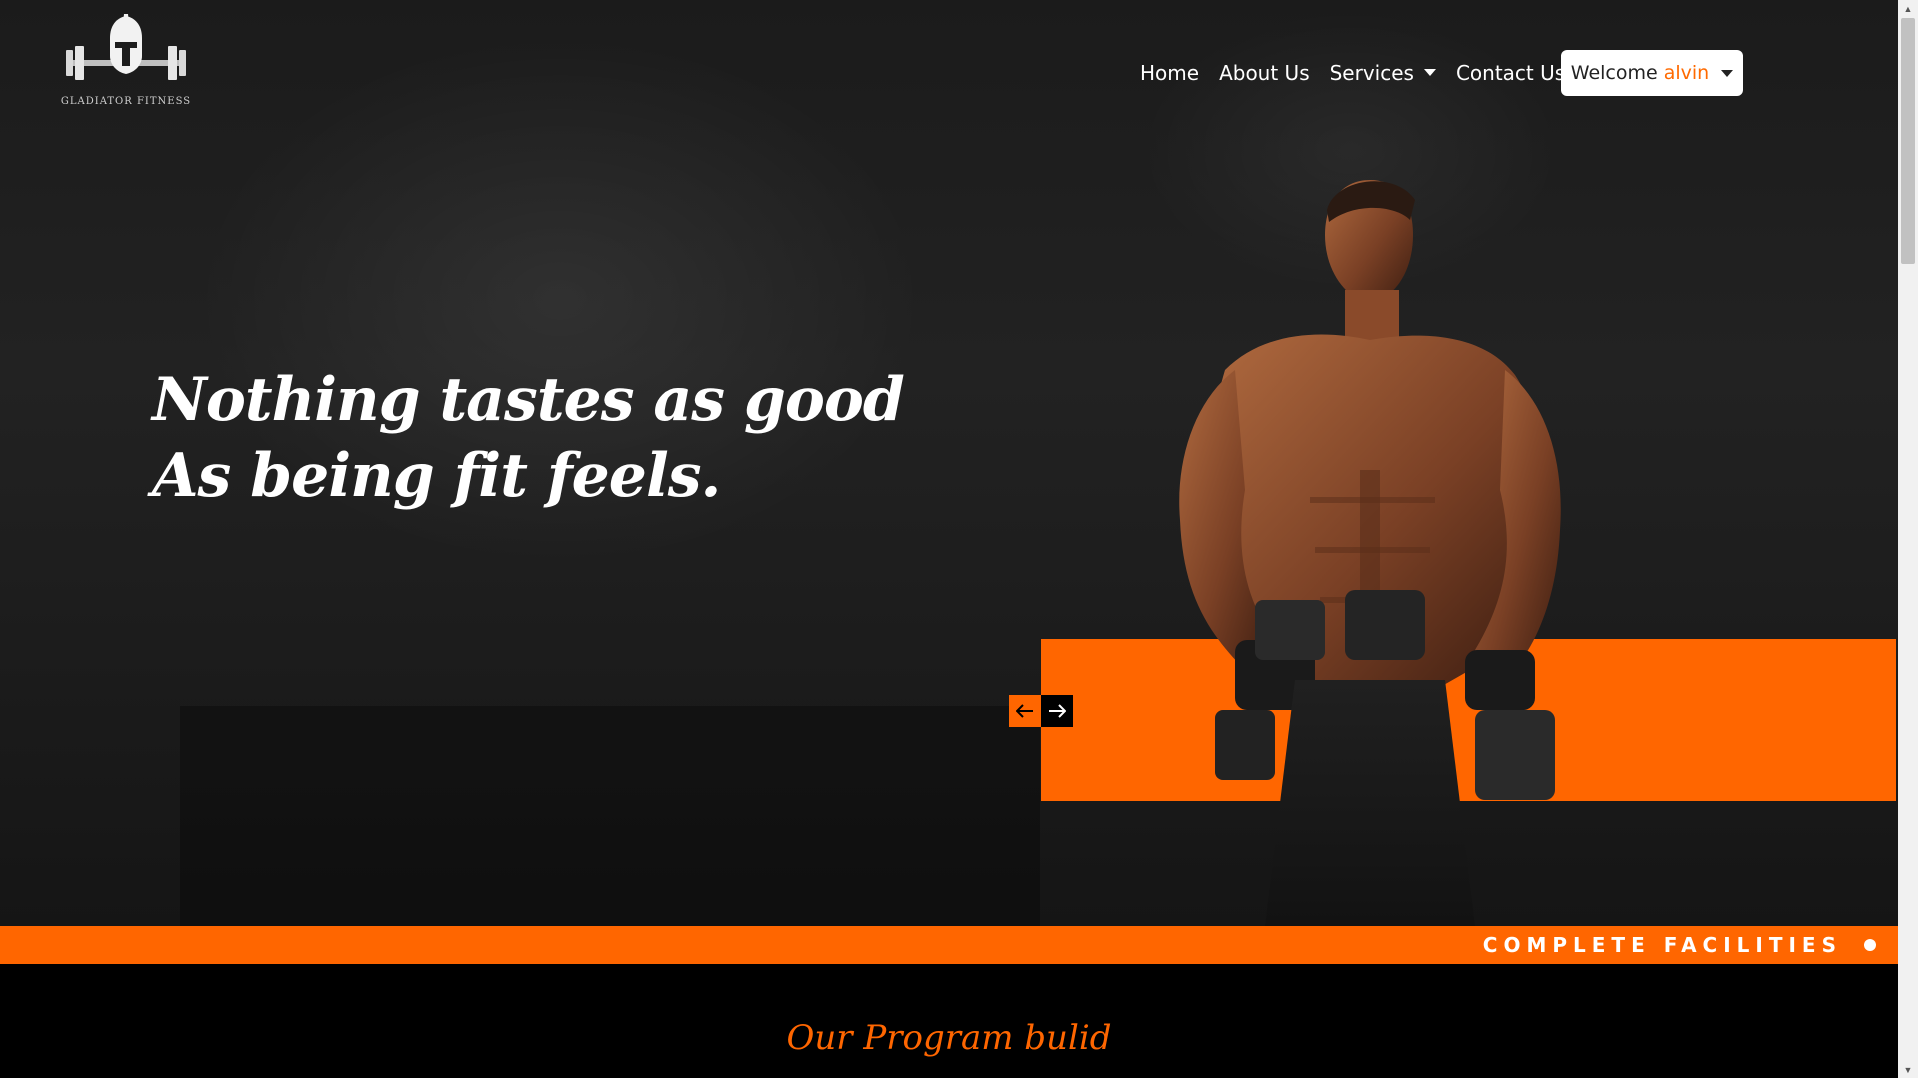 The width and height of the screenshot is (1918, 1078). I want to click on headline-line-2: As being fit feels., so click(436, 476).